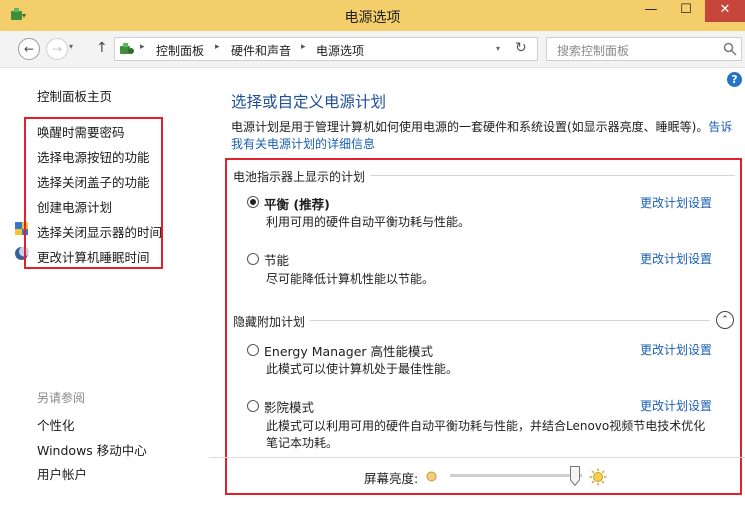  What do you see at coordinates (368, 222) in the screenshot?
I see `plan-desc-balanced: 利用可用的硬件自动平衡功耗与性能。` at bounding box center [368, 222].